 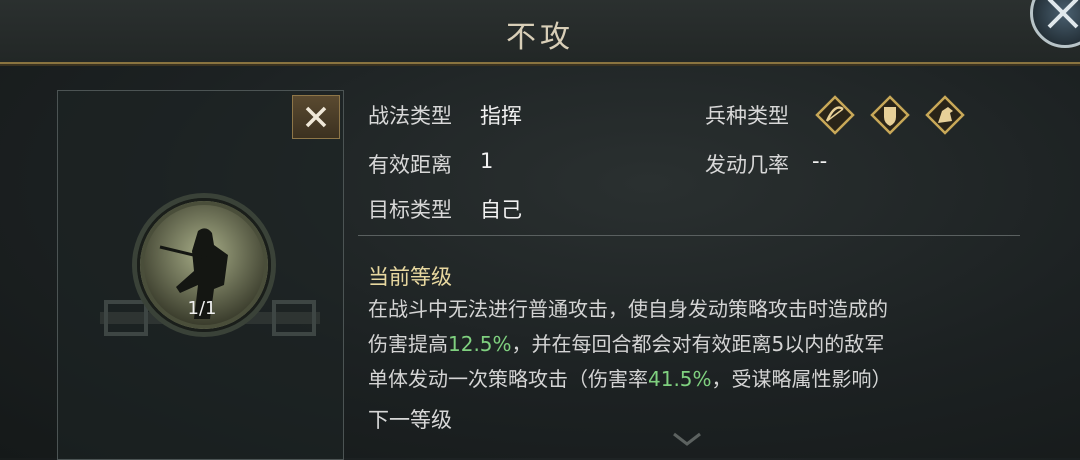 What do you see at coordinates (202, 308) in the screenshot?
I see `skill-level-text: 1/1` at bounding box center [202, 308].